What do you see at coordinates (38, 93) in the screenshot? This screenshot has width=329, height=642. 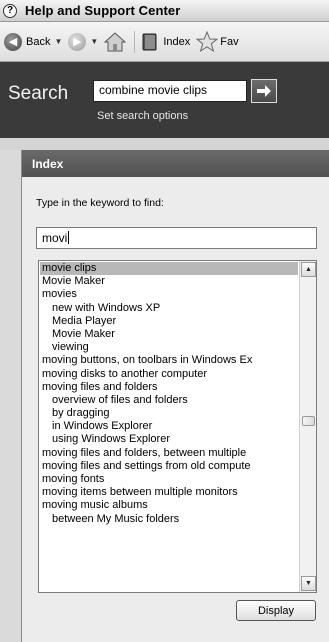 I see `search-label: Search` at bounding box center [38, 93].